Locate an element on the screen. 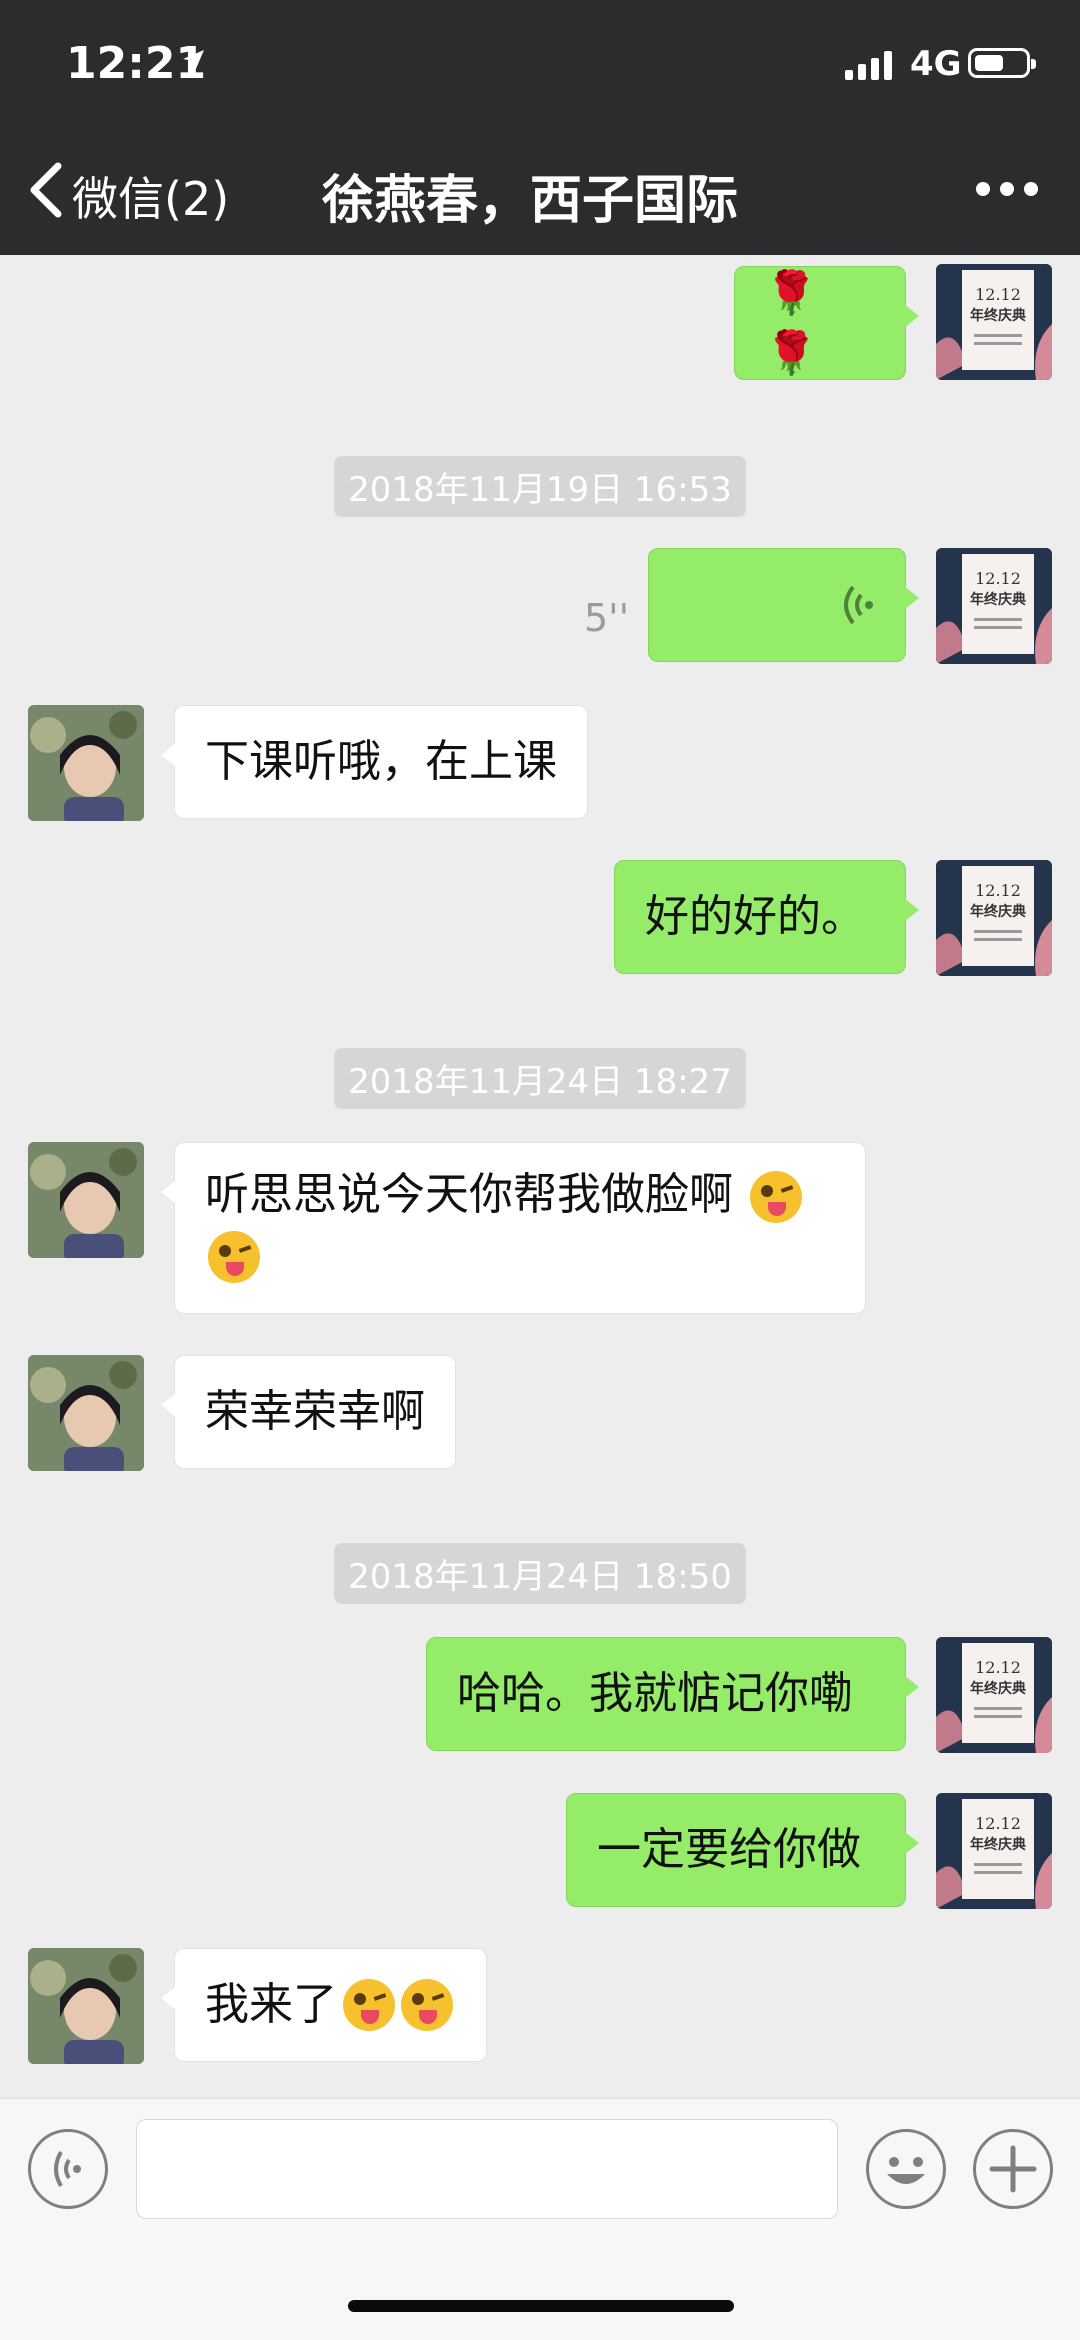 This screenshot has width=1080, height=2340. message-text: 好的好的。 is located at coordinates (755, 916).